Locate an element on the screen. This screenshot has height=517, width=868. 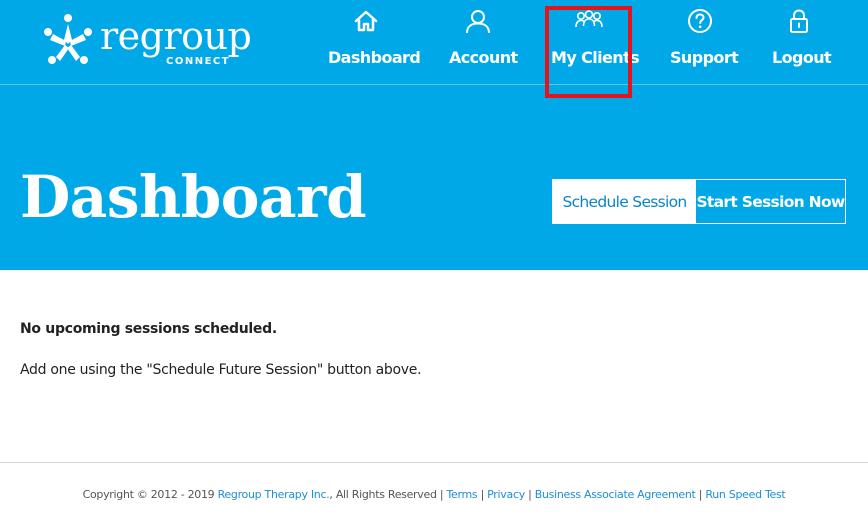
brand-subname: CONNECT is located at coordinates (198, 61).